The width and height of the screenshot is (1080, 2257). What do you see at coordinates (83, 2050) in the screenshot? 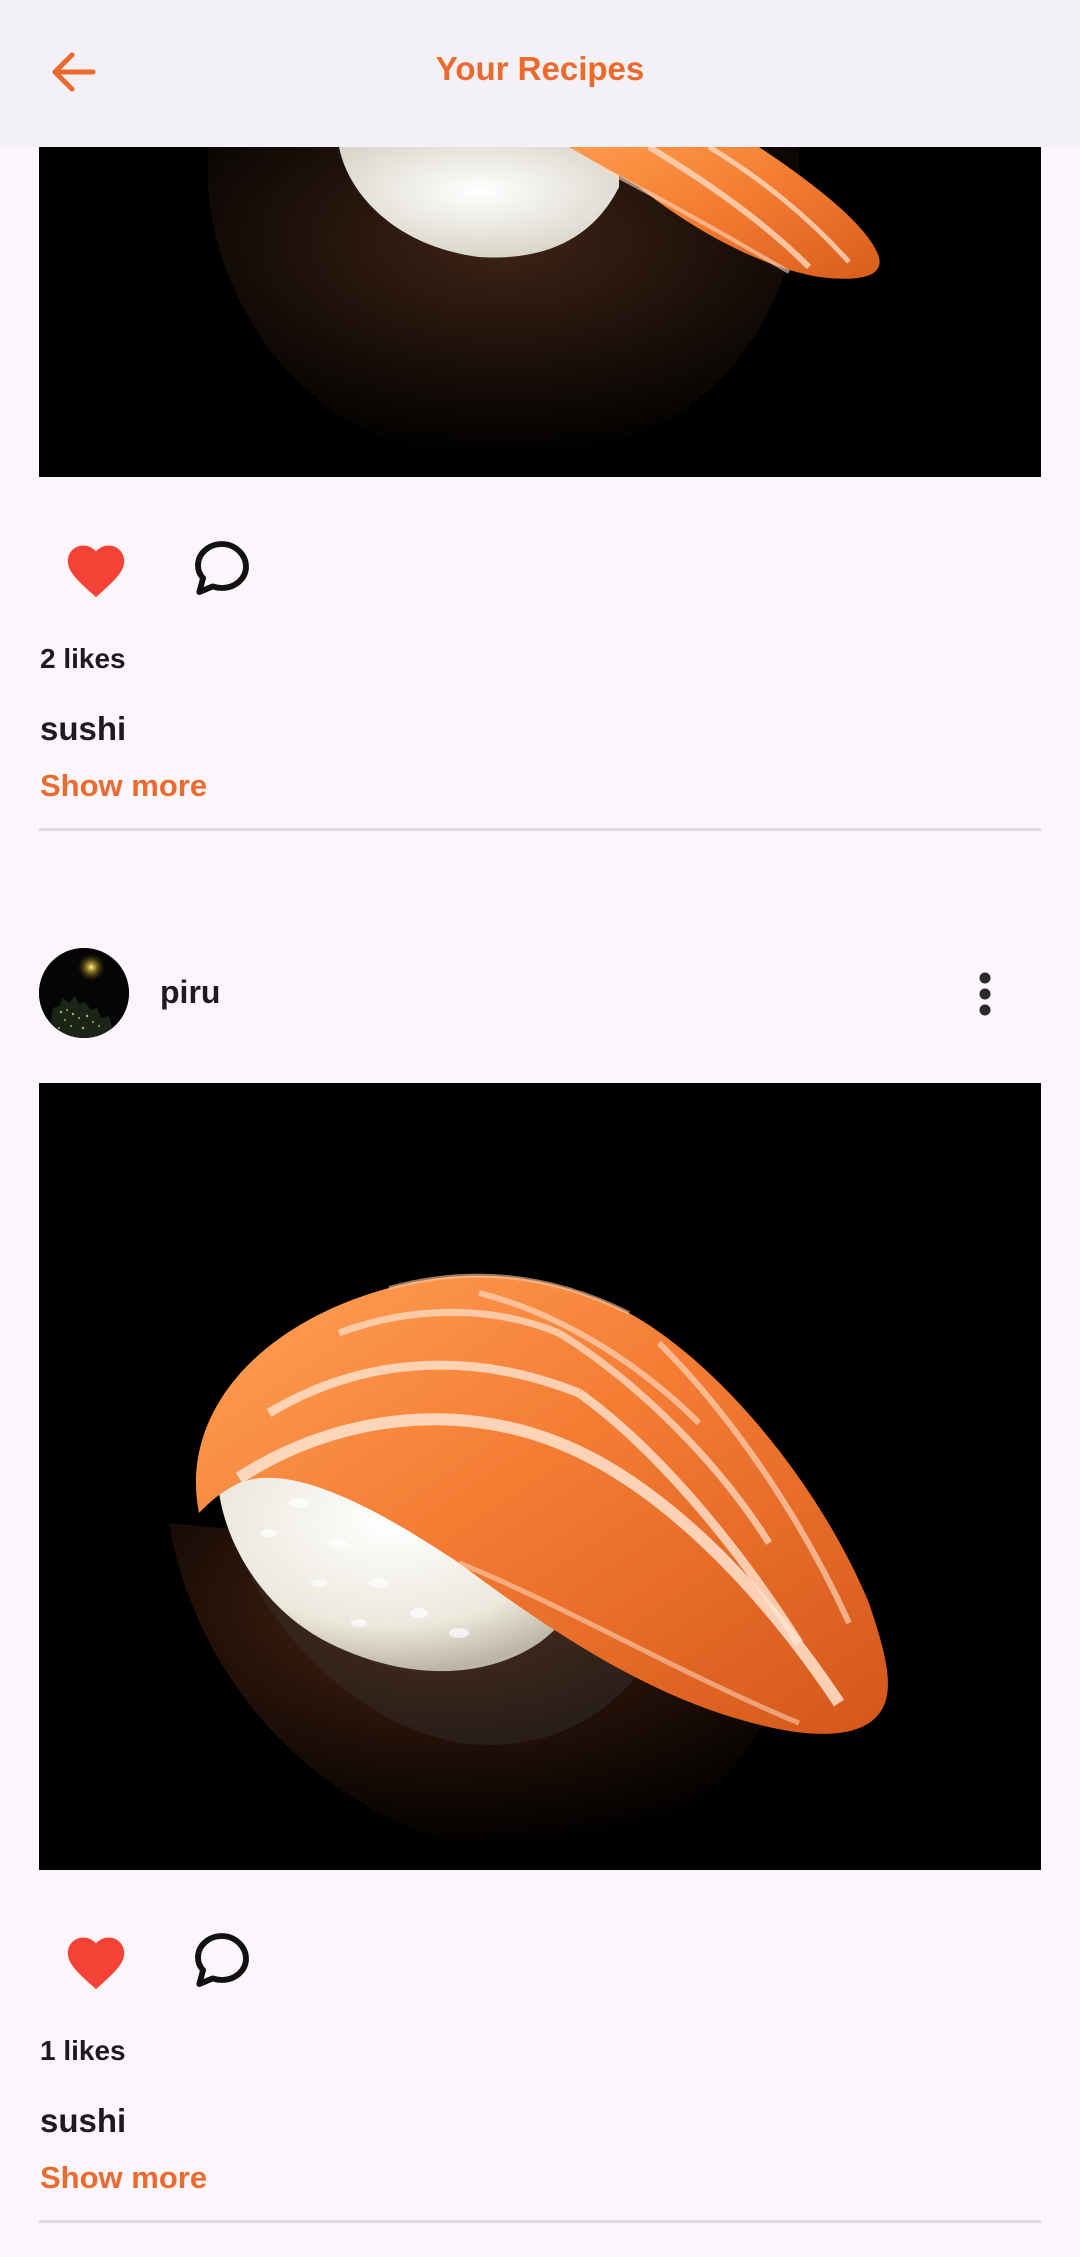
I see `likes-count: 1 likes` at bounding box center [83, 2050].